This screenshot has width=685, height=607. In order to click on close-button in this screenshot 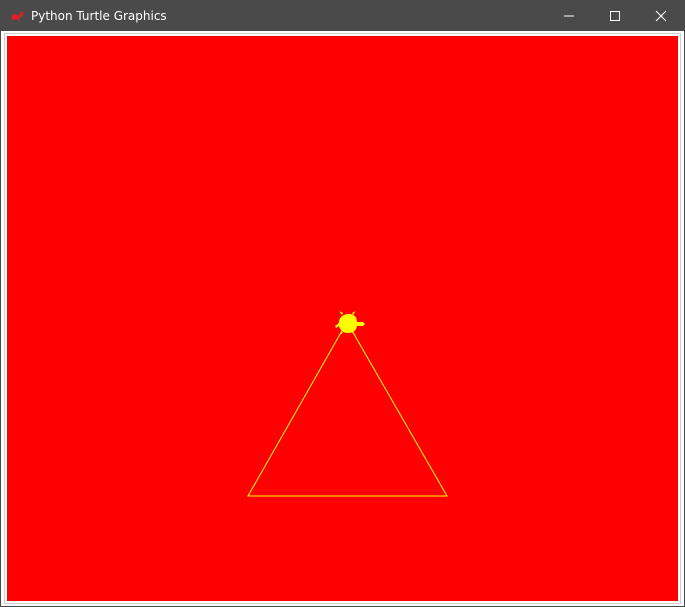, I will do `click(661, 16)`.